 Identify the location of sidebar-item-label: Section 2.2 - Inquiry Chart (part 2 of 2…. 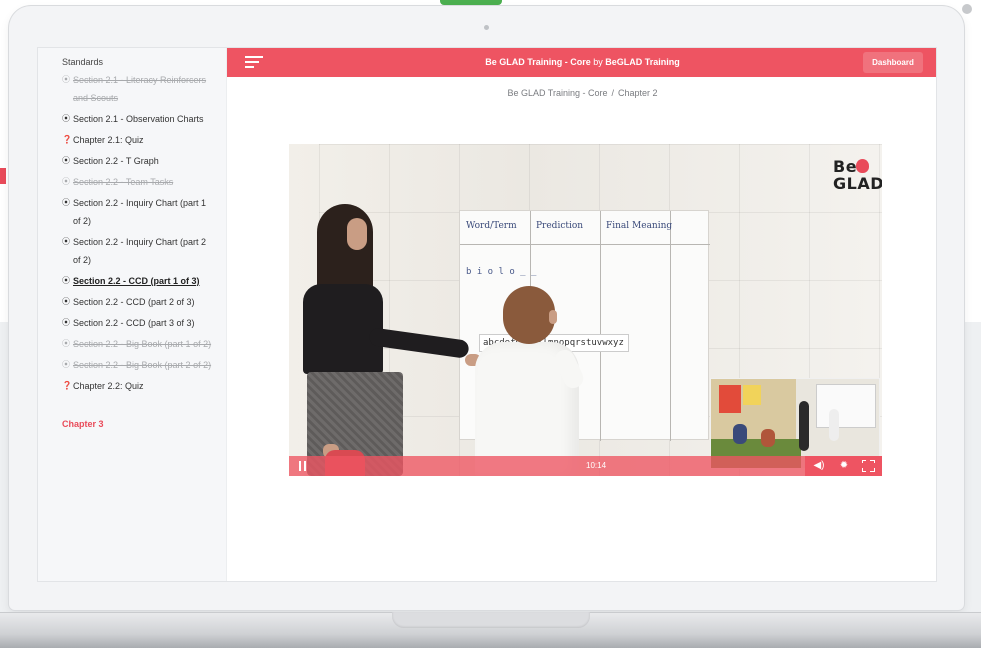
(140, 251).